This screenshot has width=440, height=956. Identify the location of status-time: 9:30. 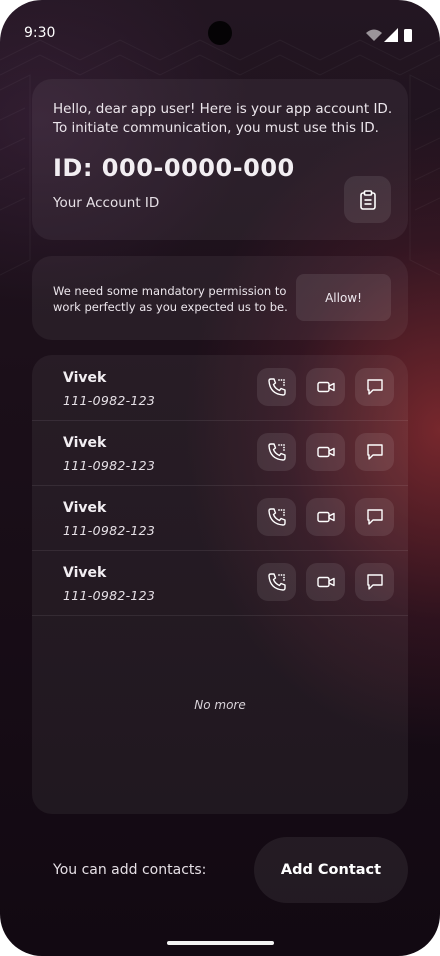
(40, 33).